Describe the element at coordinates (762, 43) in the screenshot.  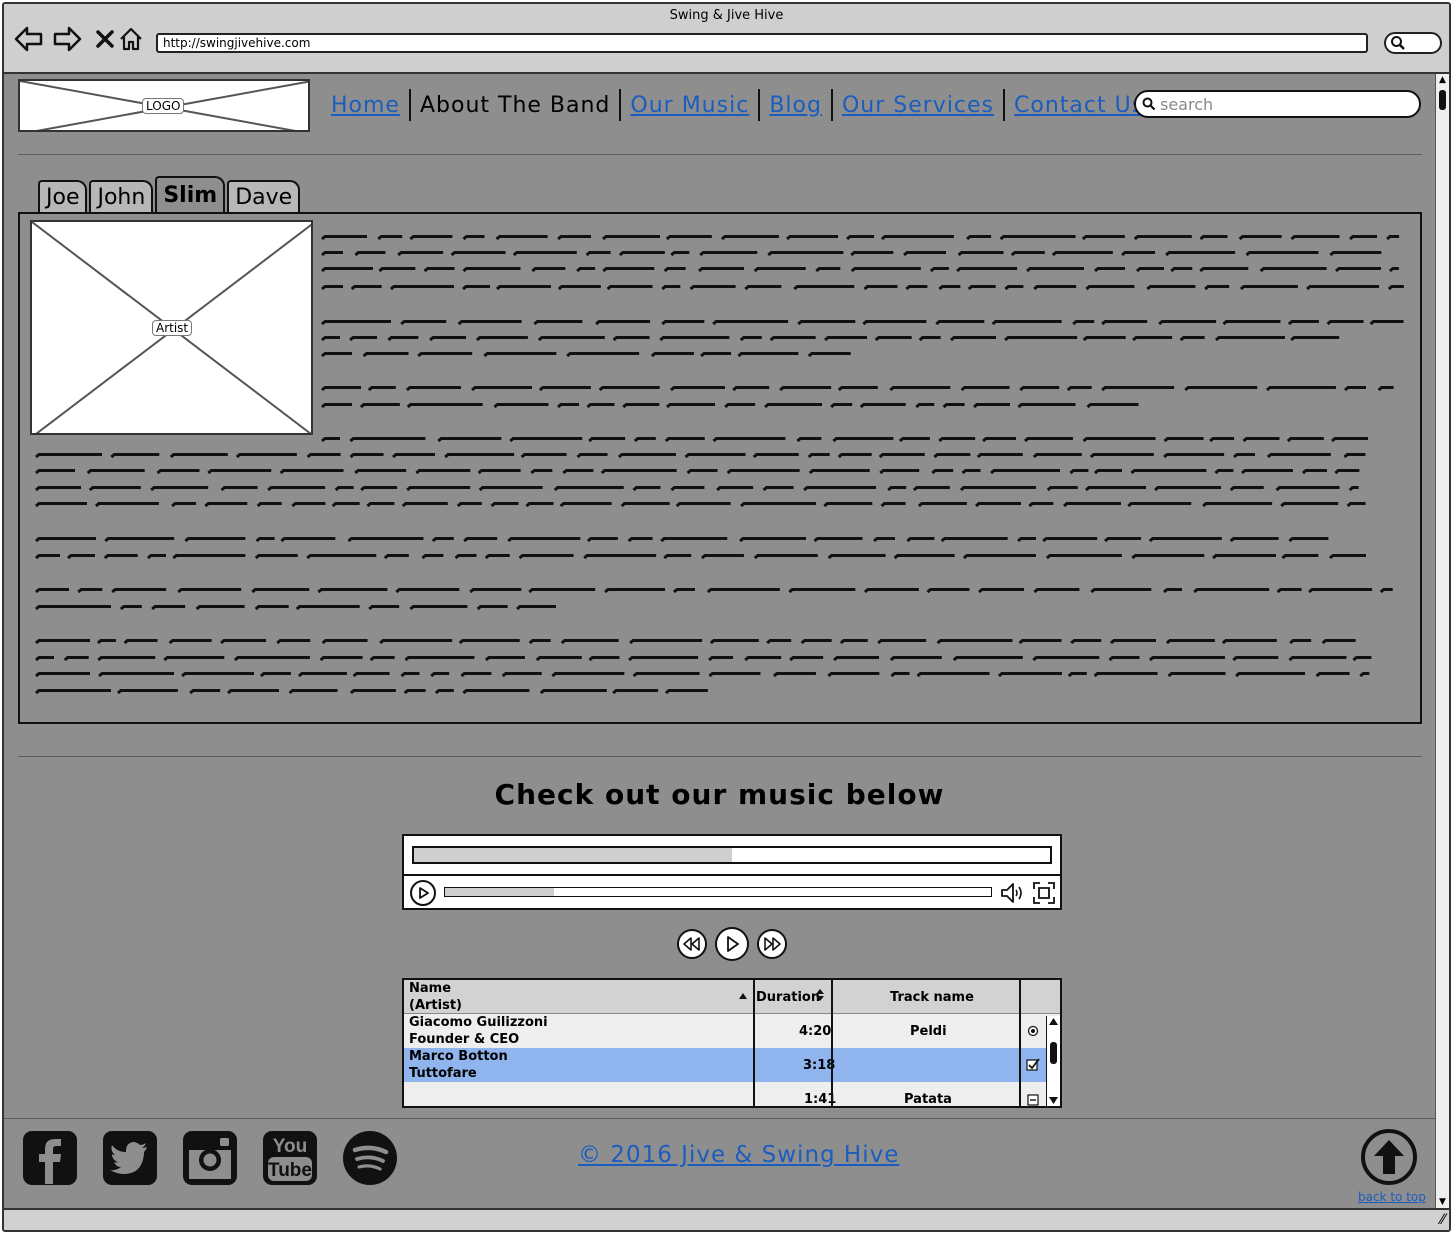
I see `url-bar: http://swingjivehive.com` at that location.